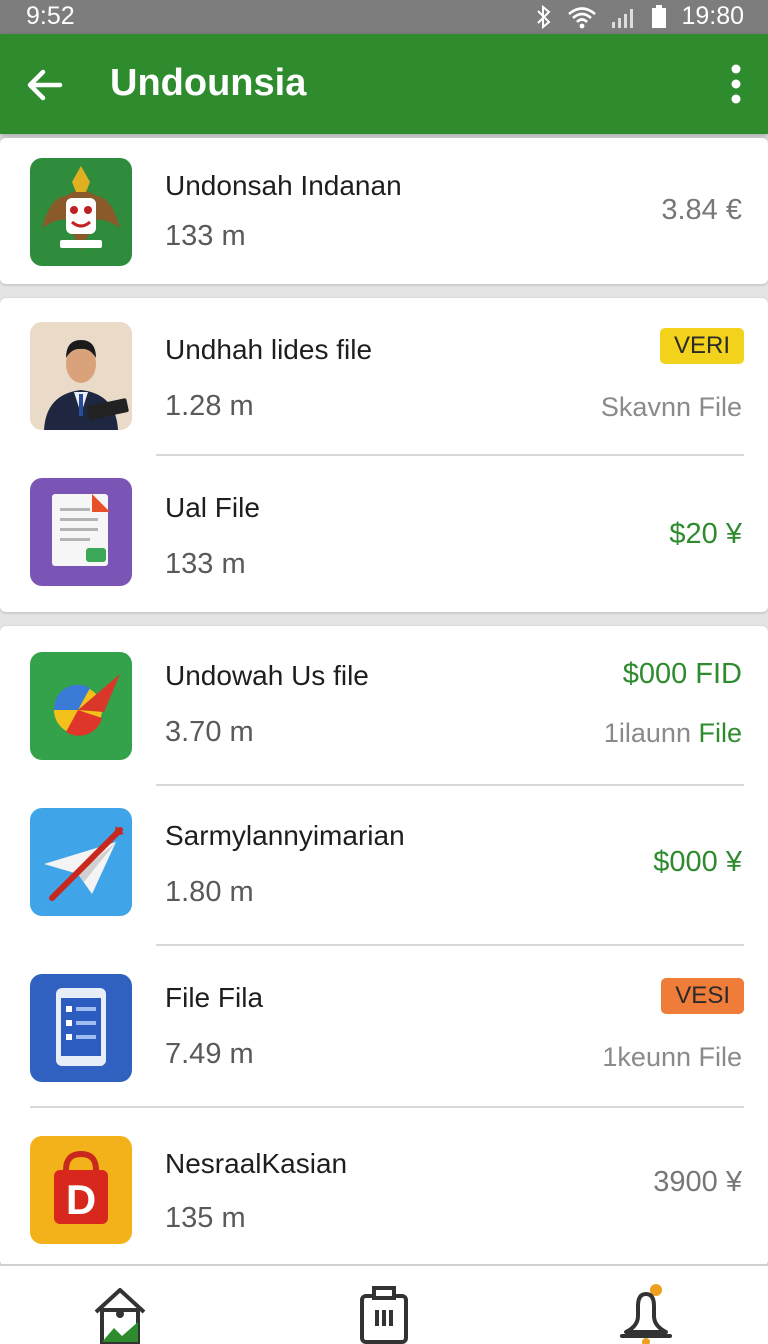  What do you see at coordinates (384, 84) in the screenshot?
I see `app-bar: Undounsia` at bounding box center [384, 84].